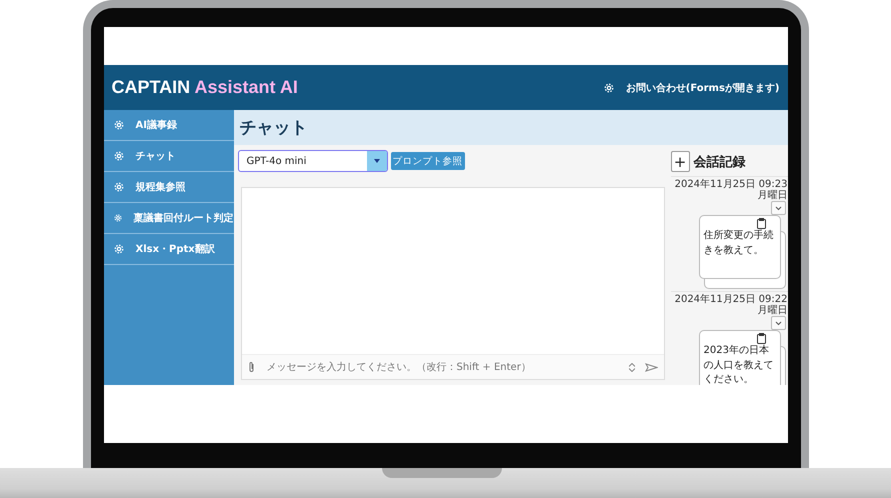 This screenshot has height=498, width=891. I want to click on paperclip-icon, so click(251, 367).